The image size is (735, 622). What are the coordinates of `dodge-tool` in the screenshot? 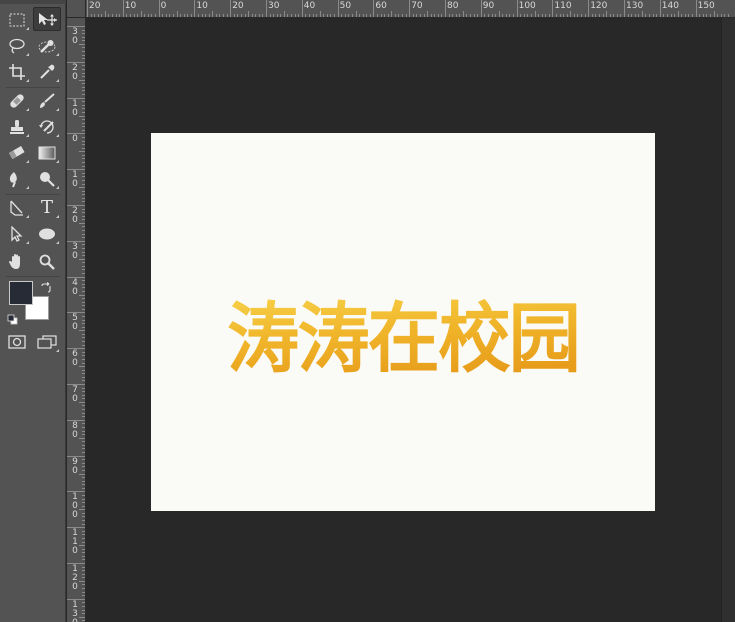 It's located at (47, 179).